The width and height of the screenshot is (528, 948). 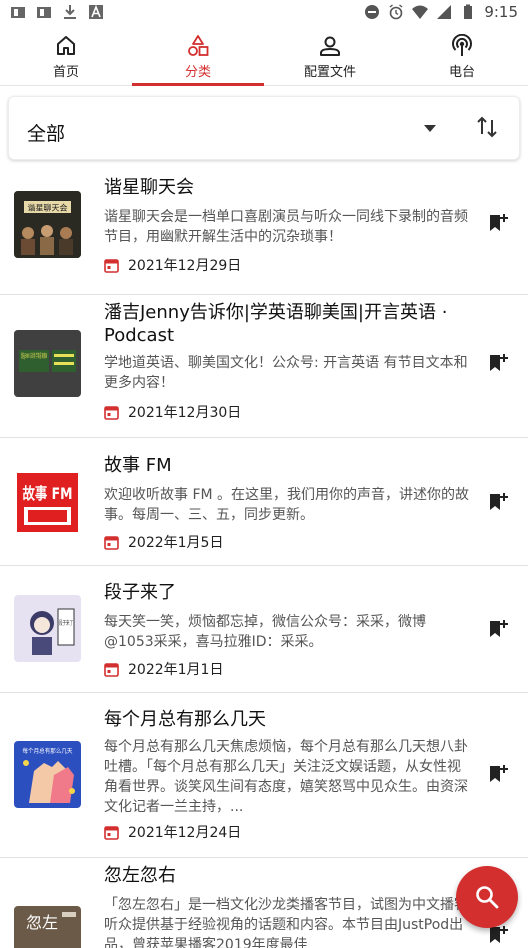 I want to click on battery-icon, so click(x=468, y=11).